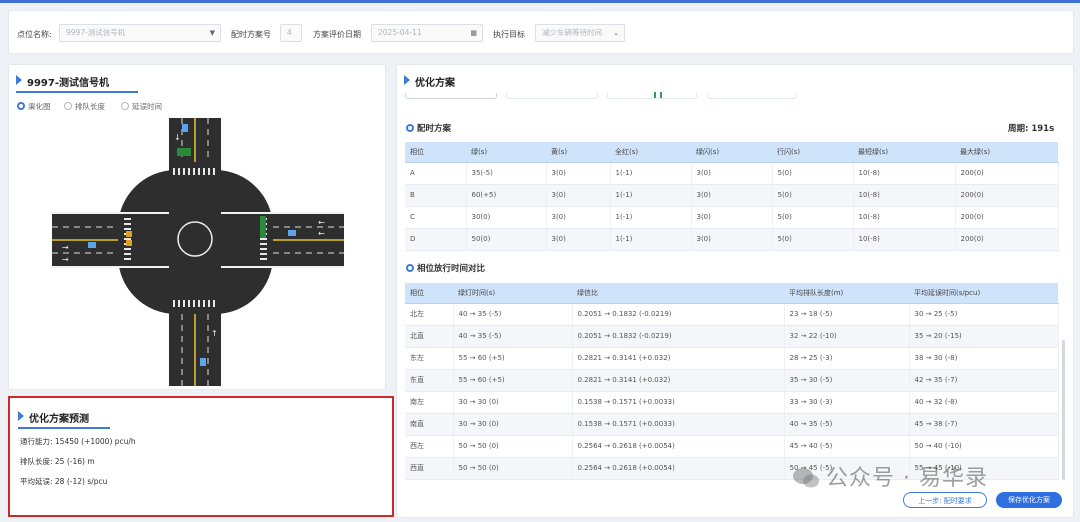 The width and height of the screenshot is (1080, 522). What do you see at coordinates (96, 32) in the screenshot?
I see `point-name-value: 9997-测试信号机` at bounding box center [96, 32].